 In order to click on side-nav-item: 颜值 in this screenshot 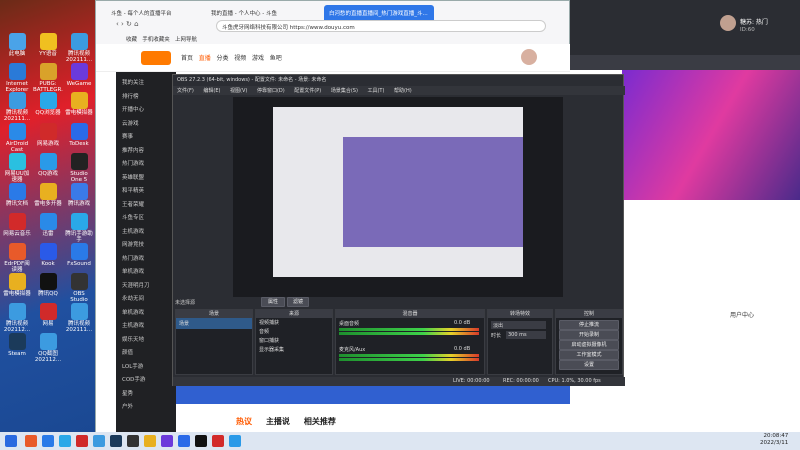, I will do `click(127, 352)`.